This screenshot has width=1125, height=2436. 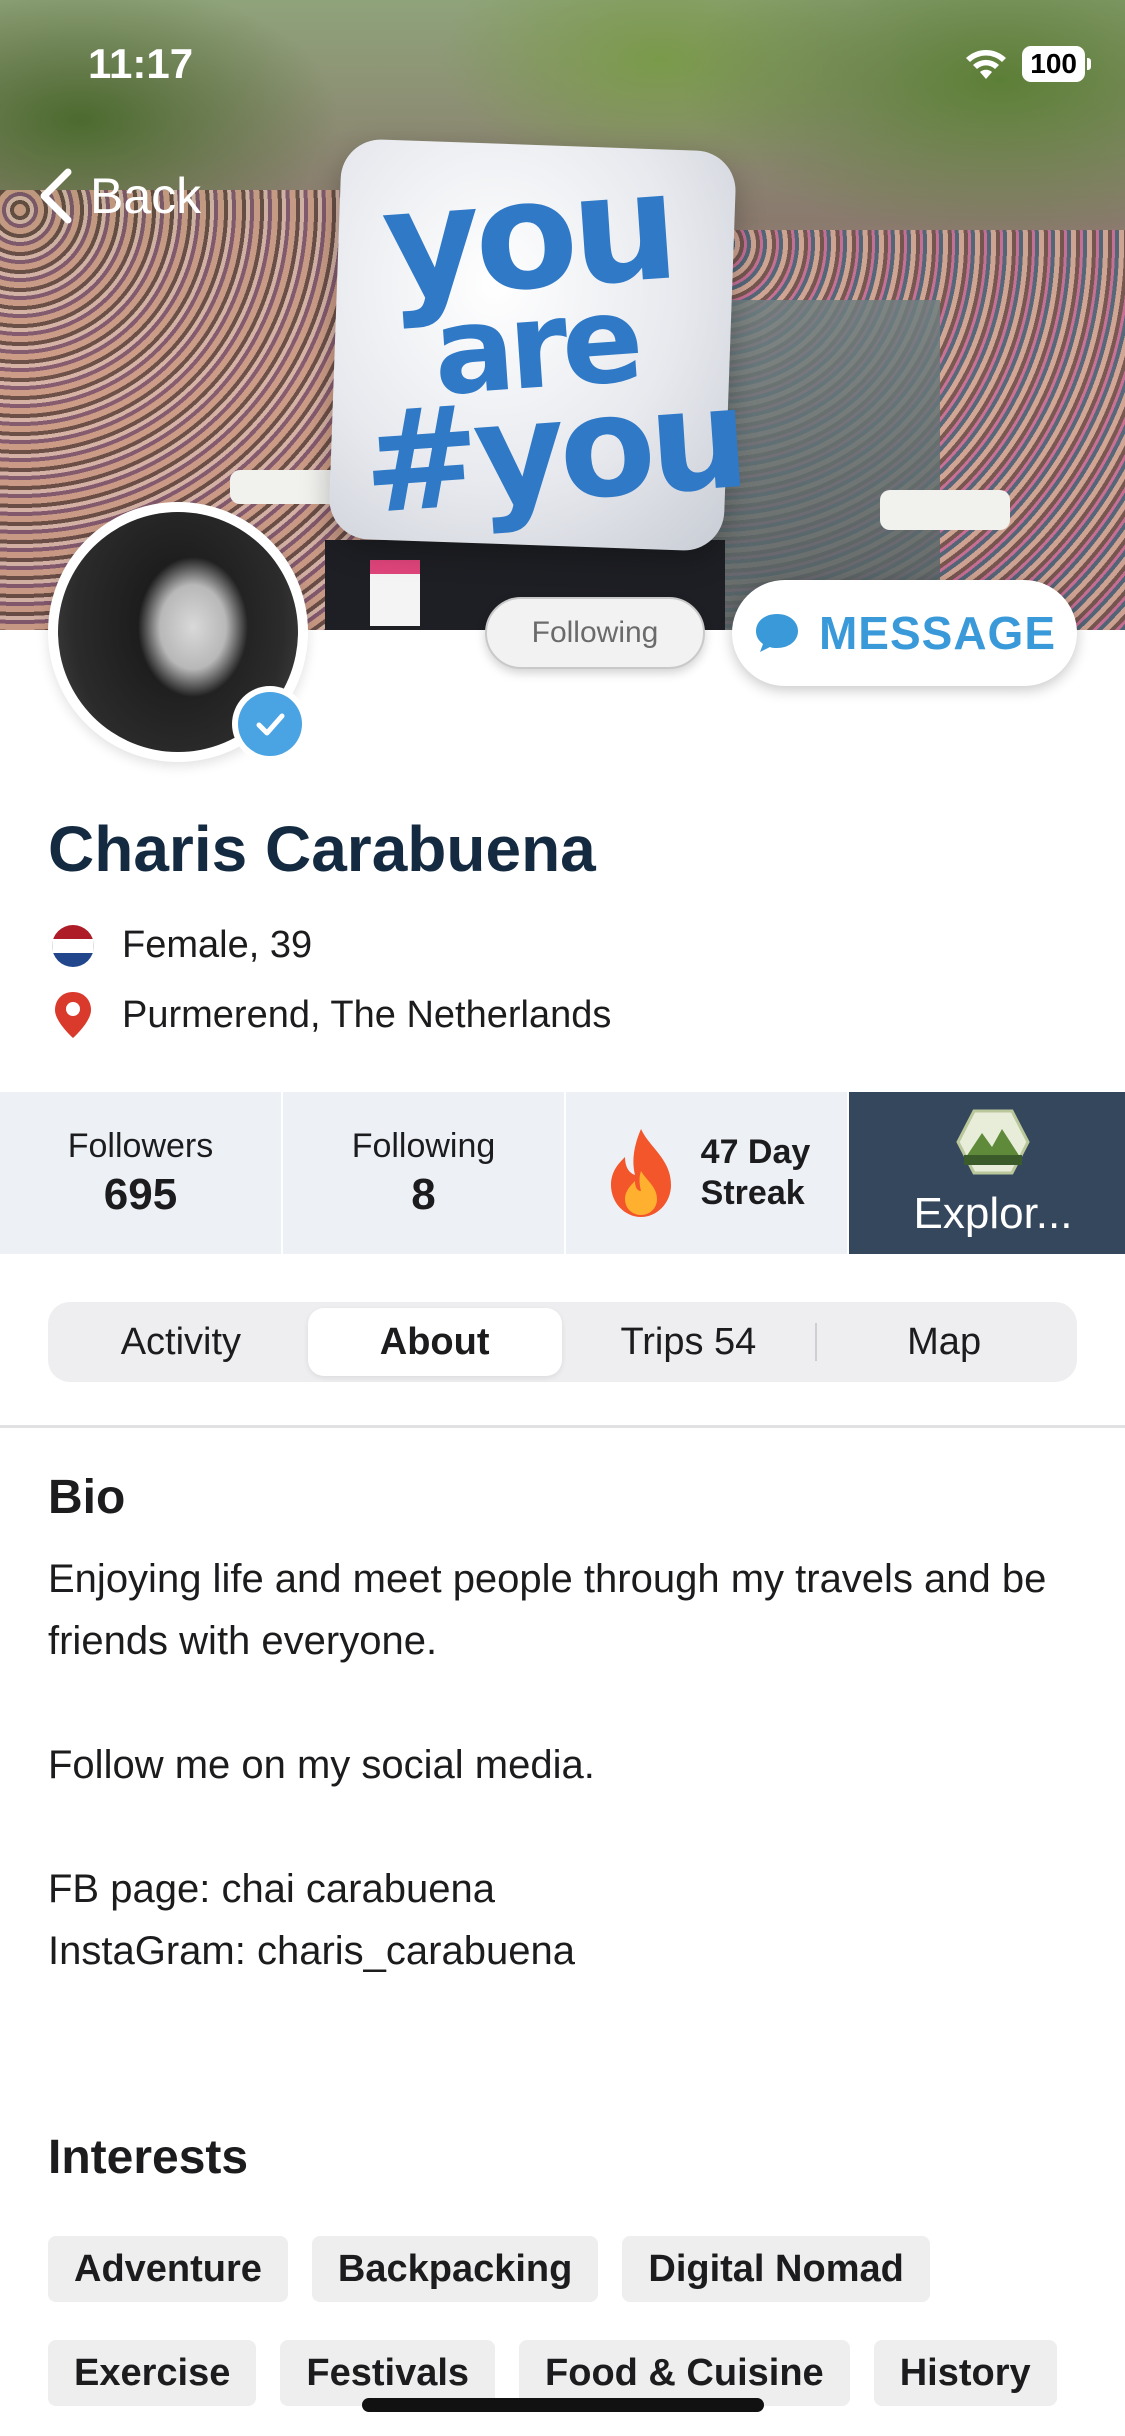 I want to click on gender-age: Female, 39, so click(x=217, y=945).